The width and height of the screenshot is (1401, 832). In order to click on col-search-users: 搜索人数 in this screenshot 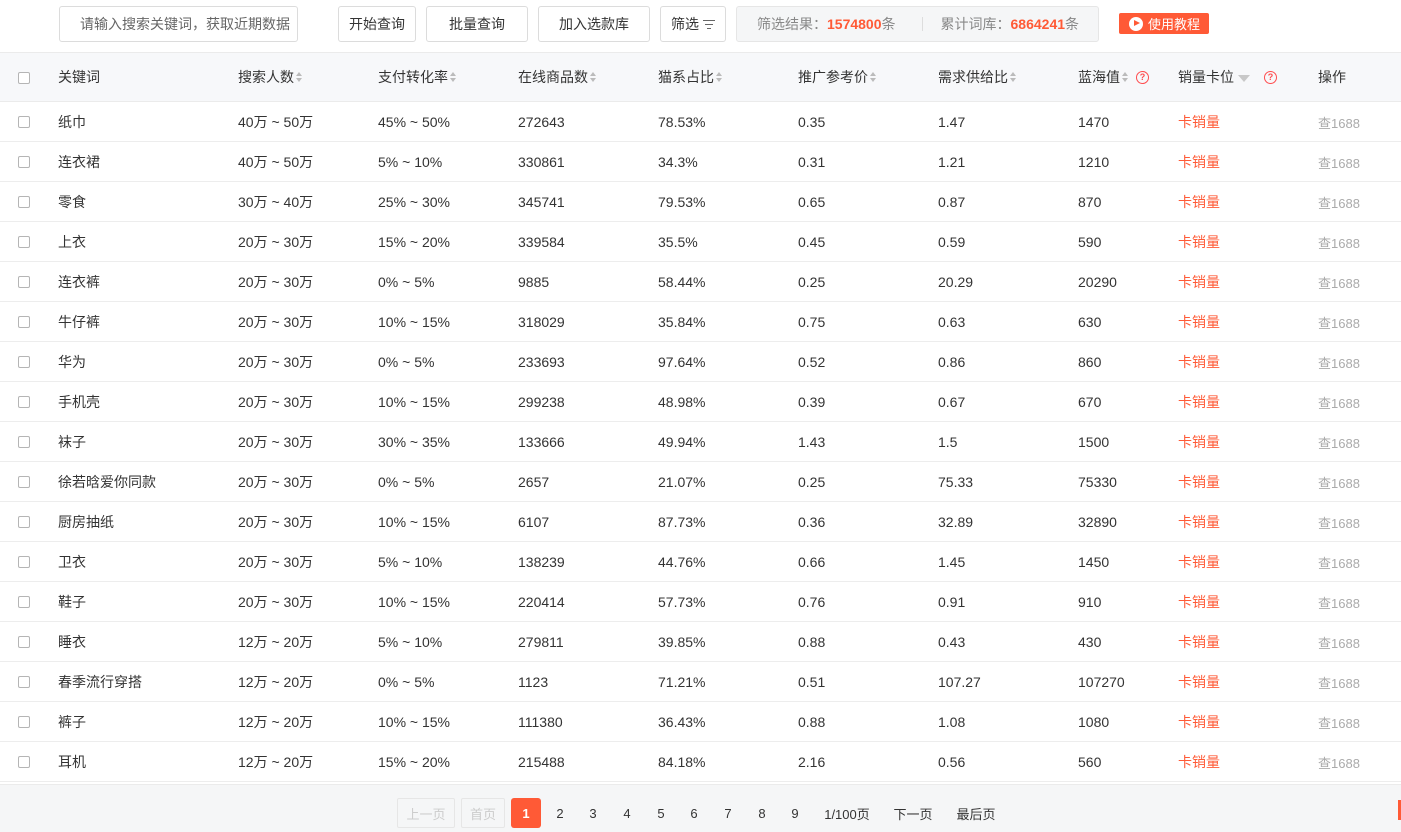, I will do `click(270, 77)`.